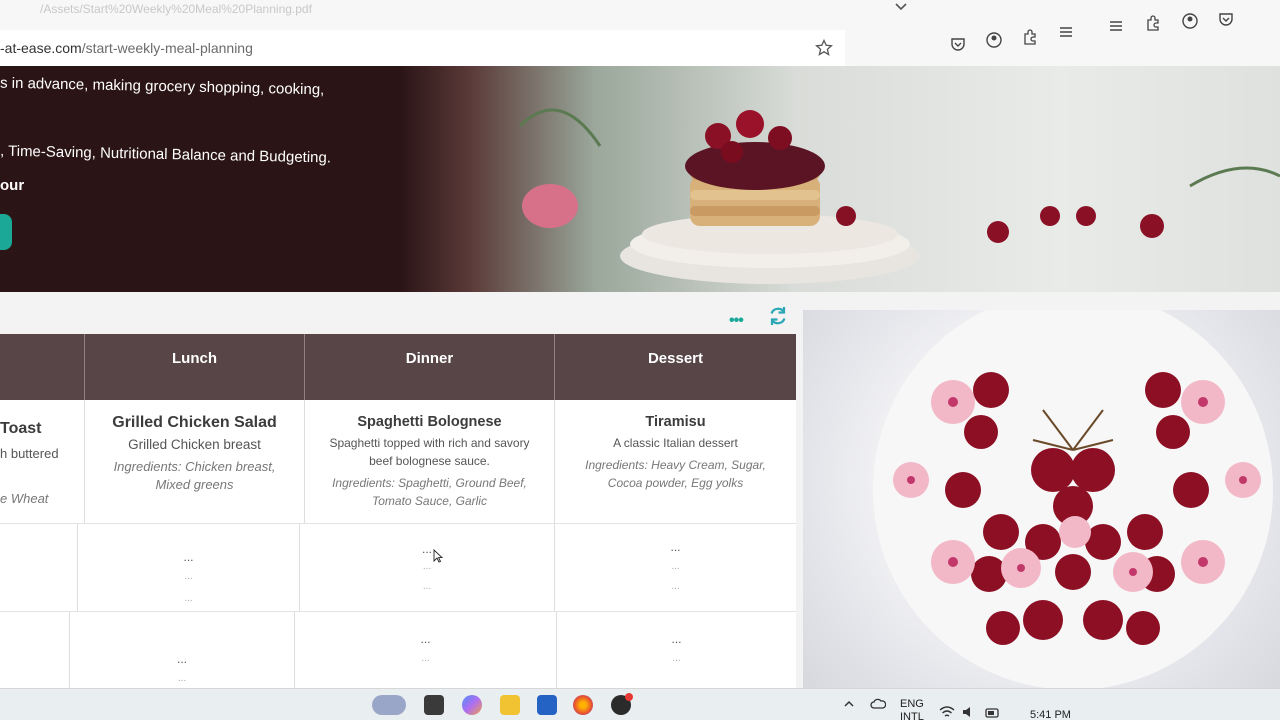  I want to click on profile-icon, so click(1190, 21).